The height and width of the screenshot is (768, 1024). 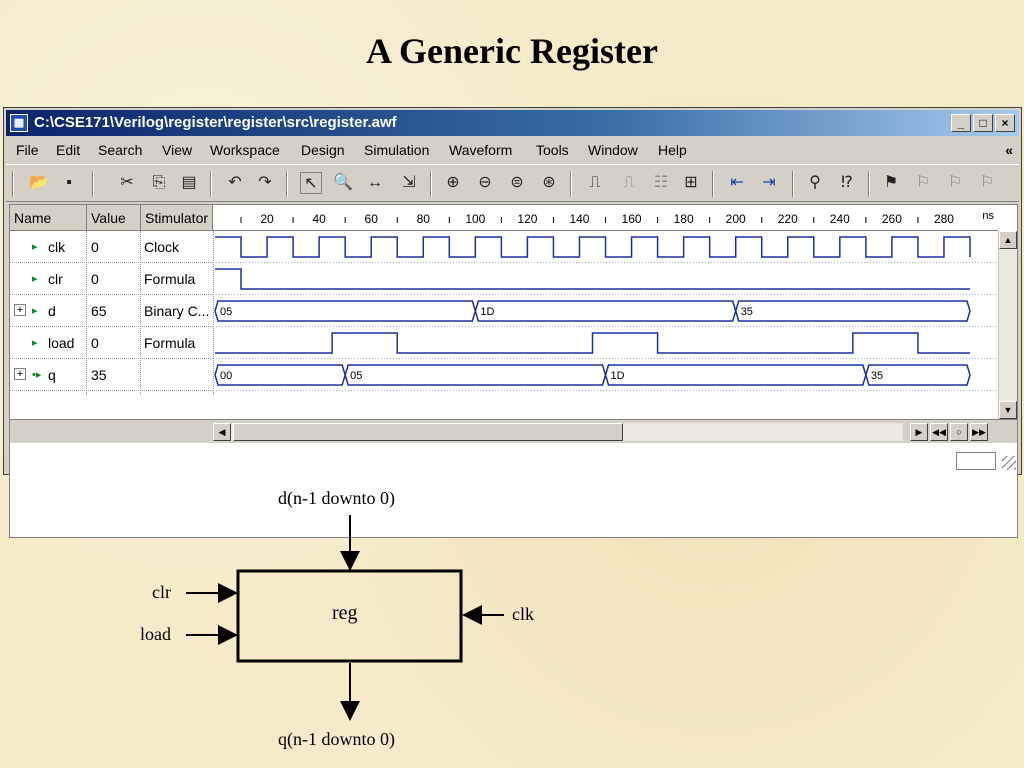 I want to click on maximize-button: □, so click(x=983, y=123).